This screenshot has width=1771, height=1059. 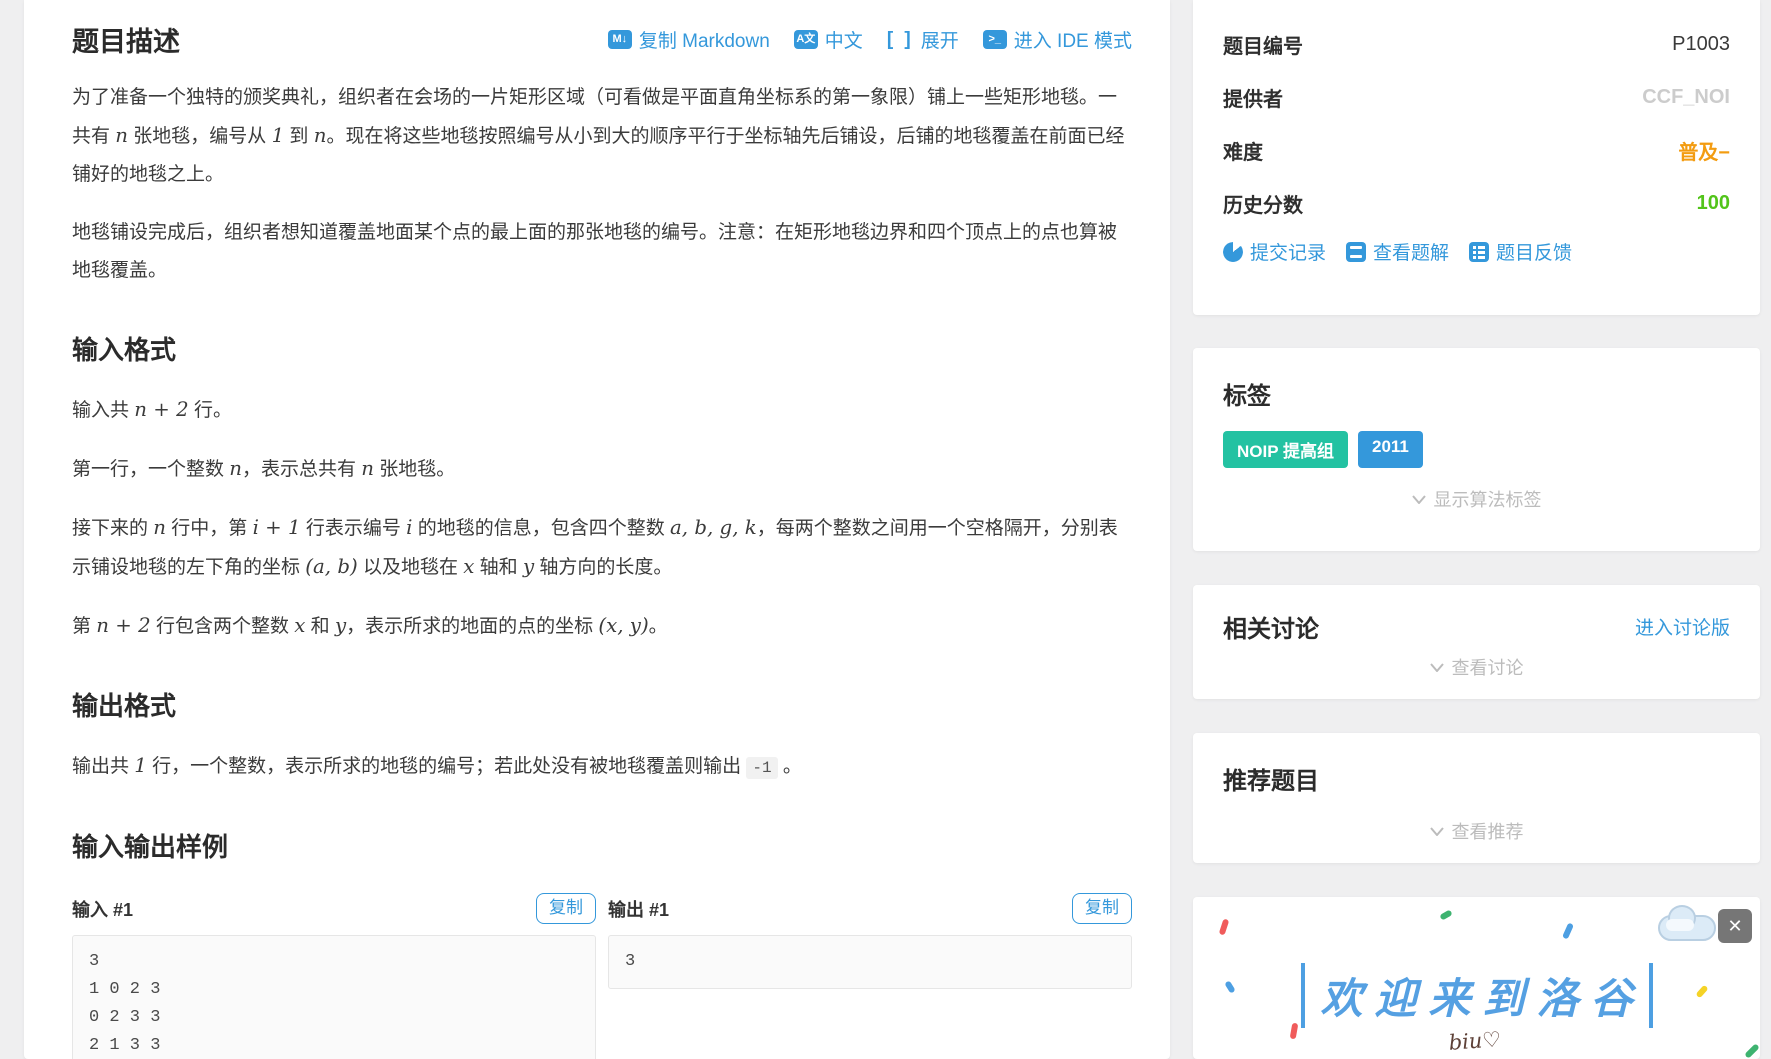 What do you see at coordinates (1686, 96) in the screenshot?
I see `provider-value: CCF_NOI` at bounding box center [1686, 96].